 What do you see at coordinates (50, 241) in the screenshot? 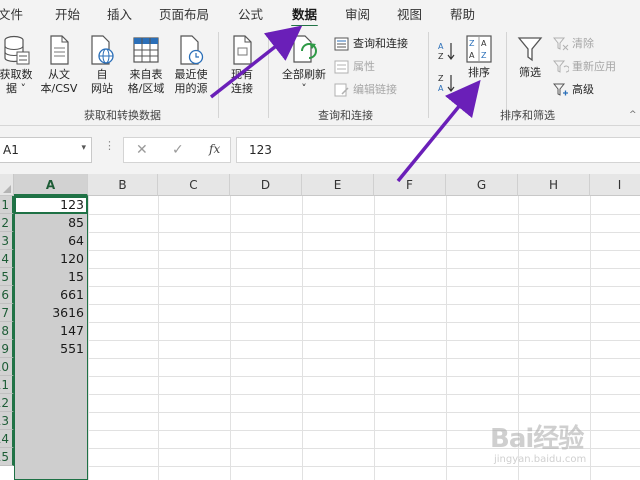
I see `cell-a3: 64` at bounding box center [50, 241].